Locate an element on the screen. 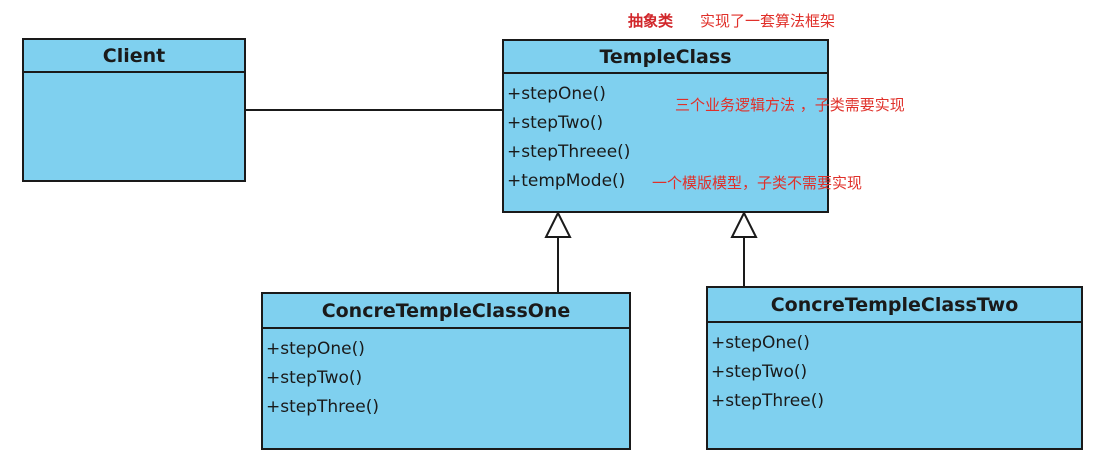  business-methods-note: 三个业务逻辑方法 ，子类需要实现 is located at coordinates (790, 105).